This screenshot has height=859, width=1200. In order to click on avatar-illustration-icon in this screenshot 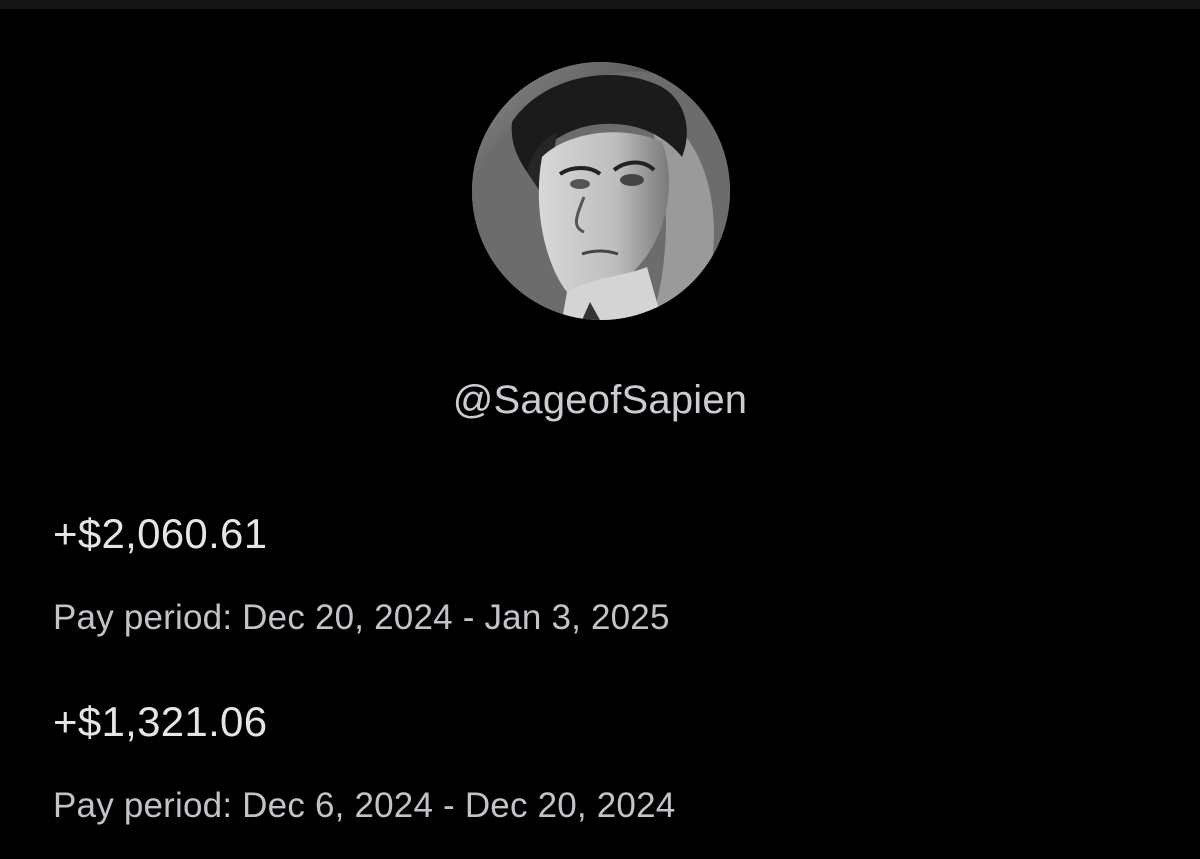, I will do `click(601, 191)`.